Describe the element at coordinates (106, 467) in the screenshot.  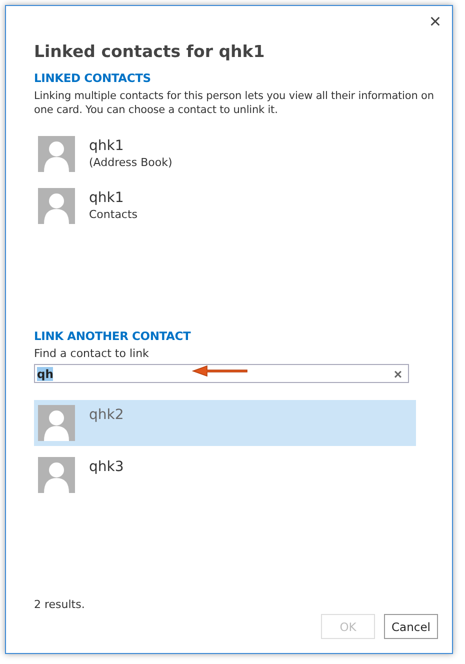
I see `contact-name: qhk3` at that location.